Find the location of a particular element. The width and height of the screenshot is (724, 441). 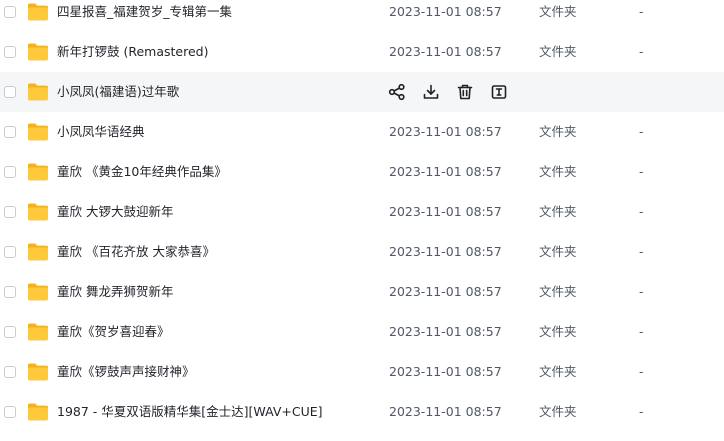

file-row: 童欣《锣鼓声声接财神》 2023-11-01 08:57 文件夹 - is located at coordinates (362, 372).